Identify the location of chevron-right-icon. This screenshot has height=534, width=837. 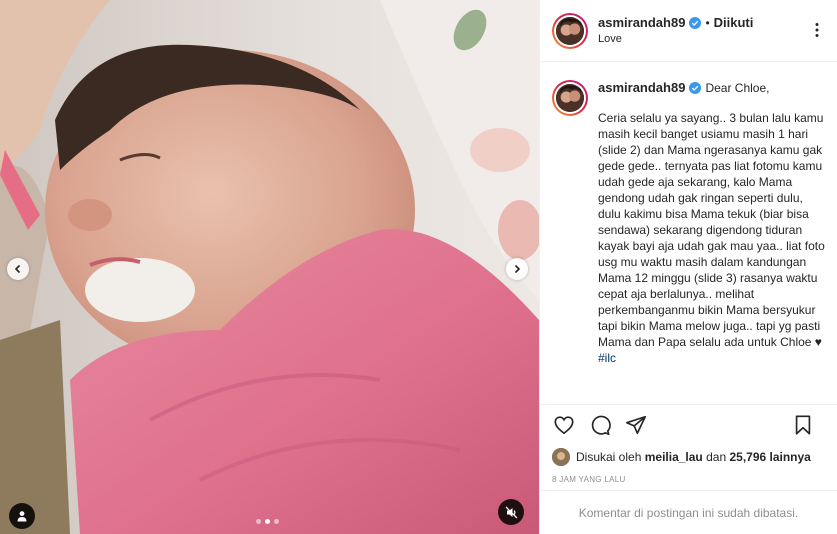
(517, 269).